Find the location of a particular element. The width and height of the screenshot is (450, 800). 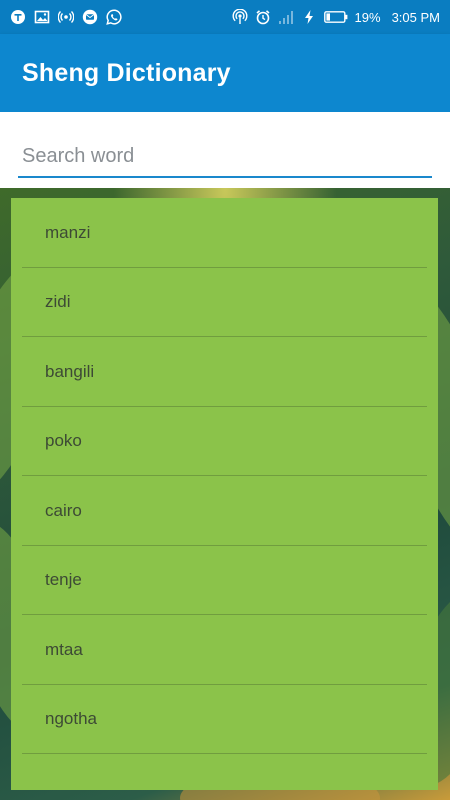

word-list-item: poko is located at coordinates (224, 442).